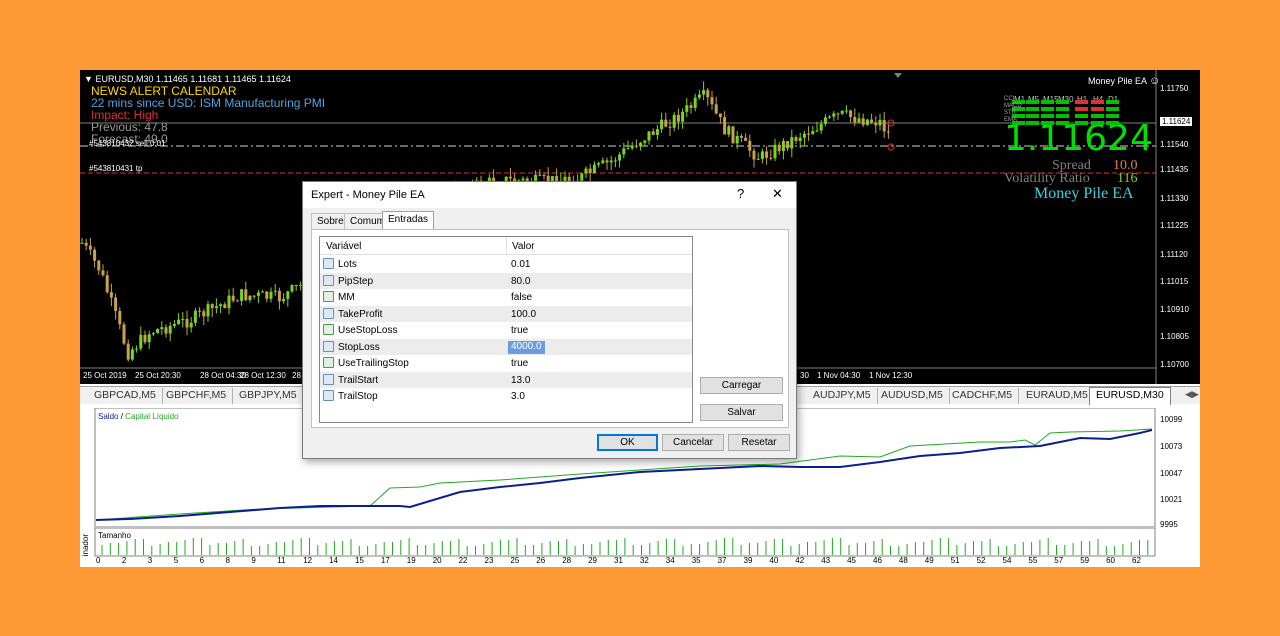  What do you see at coordinates (463, 560) in the screenshot?
I see `x-tick: 22` at bounding box center [463, 560].